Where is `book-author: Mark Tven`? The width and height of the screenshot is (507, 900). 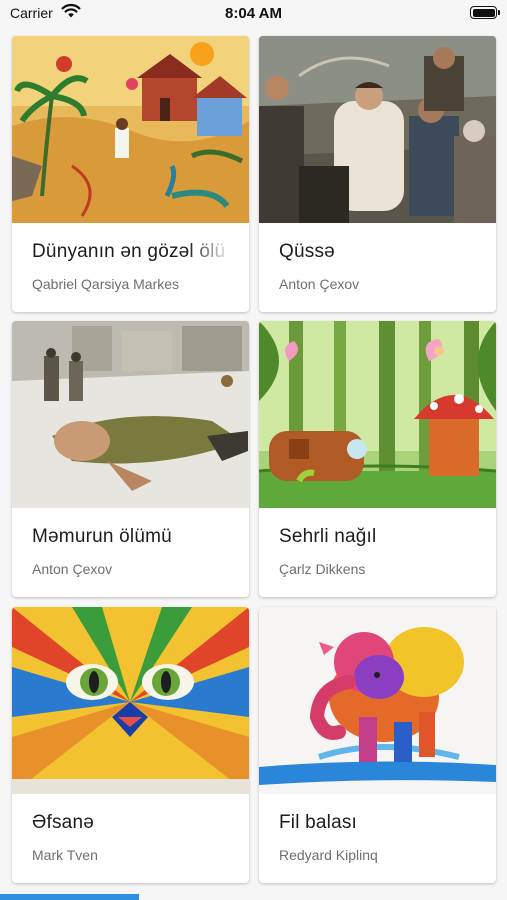
book-author: Mark Tven is located at coordinates (65, 855).